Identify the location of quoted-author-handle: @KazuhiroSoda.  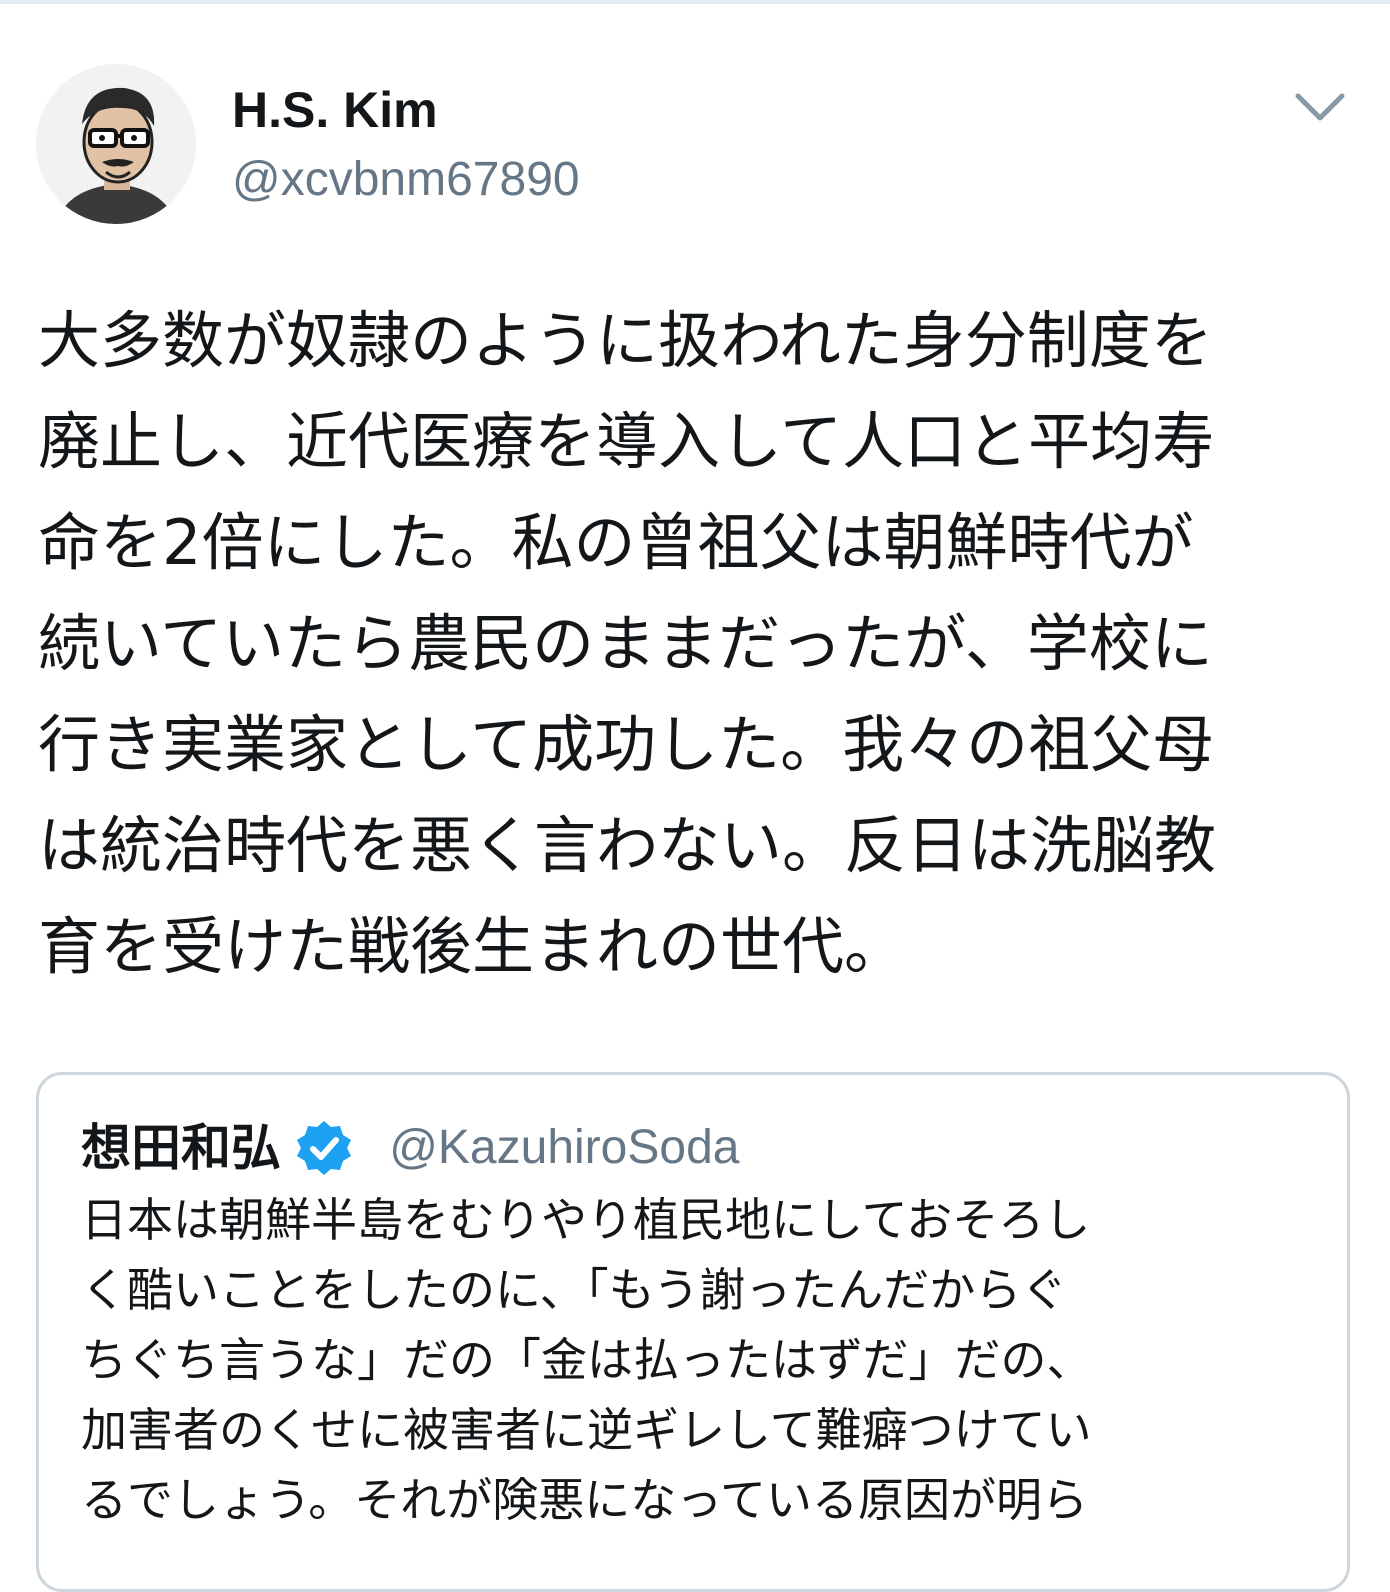
(564, 1147).